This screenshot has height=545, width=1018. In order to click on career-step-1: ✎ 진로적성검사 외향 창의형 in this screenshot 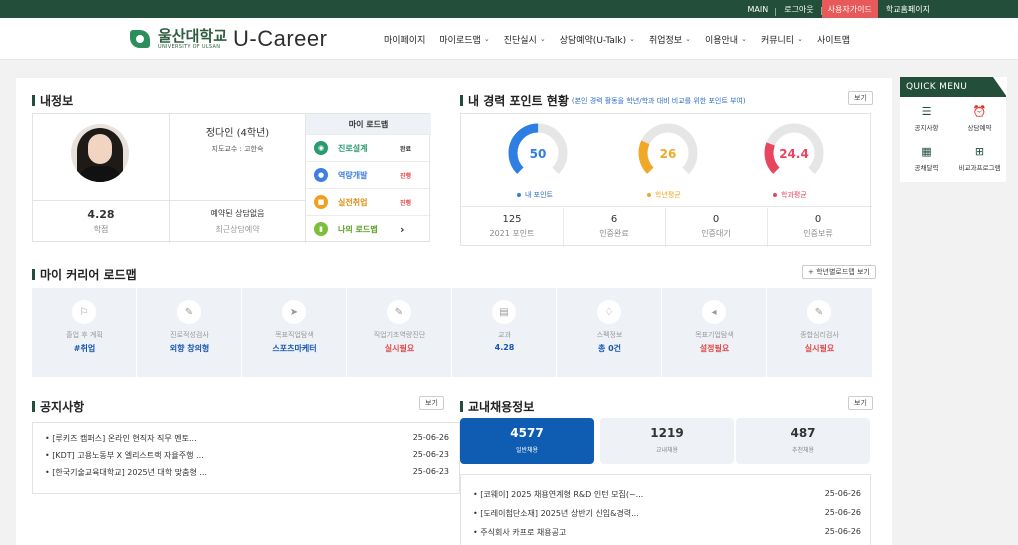, I will do `click(189, 332)`.